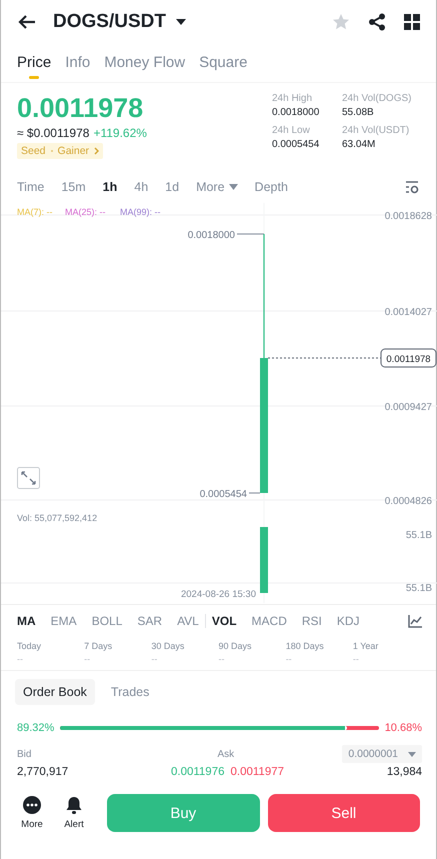 The width and height of the screenshot is (437, 859). I want to click on volume-bar, so click(264, 560).